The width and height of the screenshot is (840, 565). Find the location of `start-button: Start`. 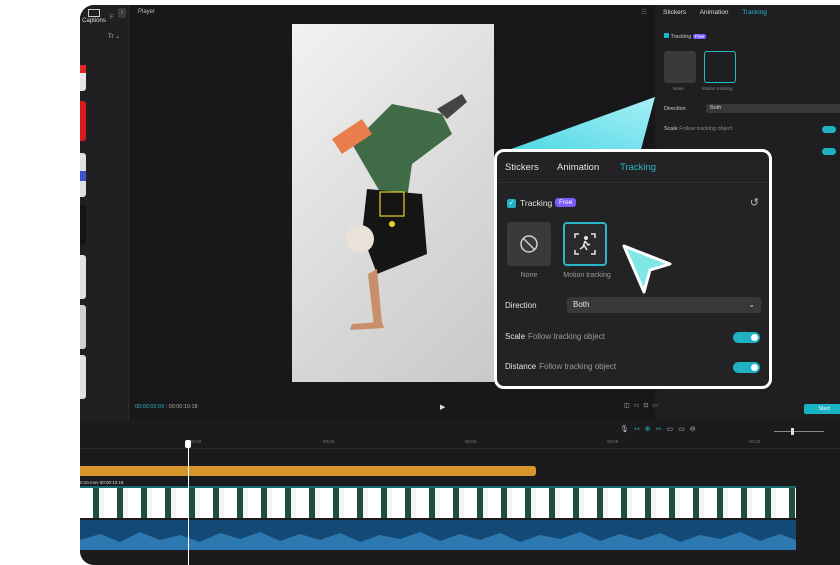

start-button: Start is located at coordinates (822, 409).